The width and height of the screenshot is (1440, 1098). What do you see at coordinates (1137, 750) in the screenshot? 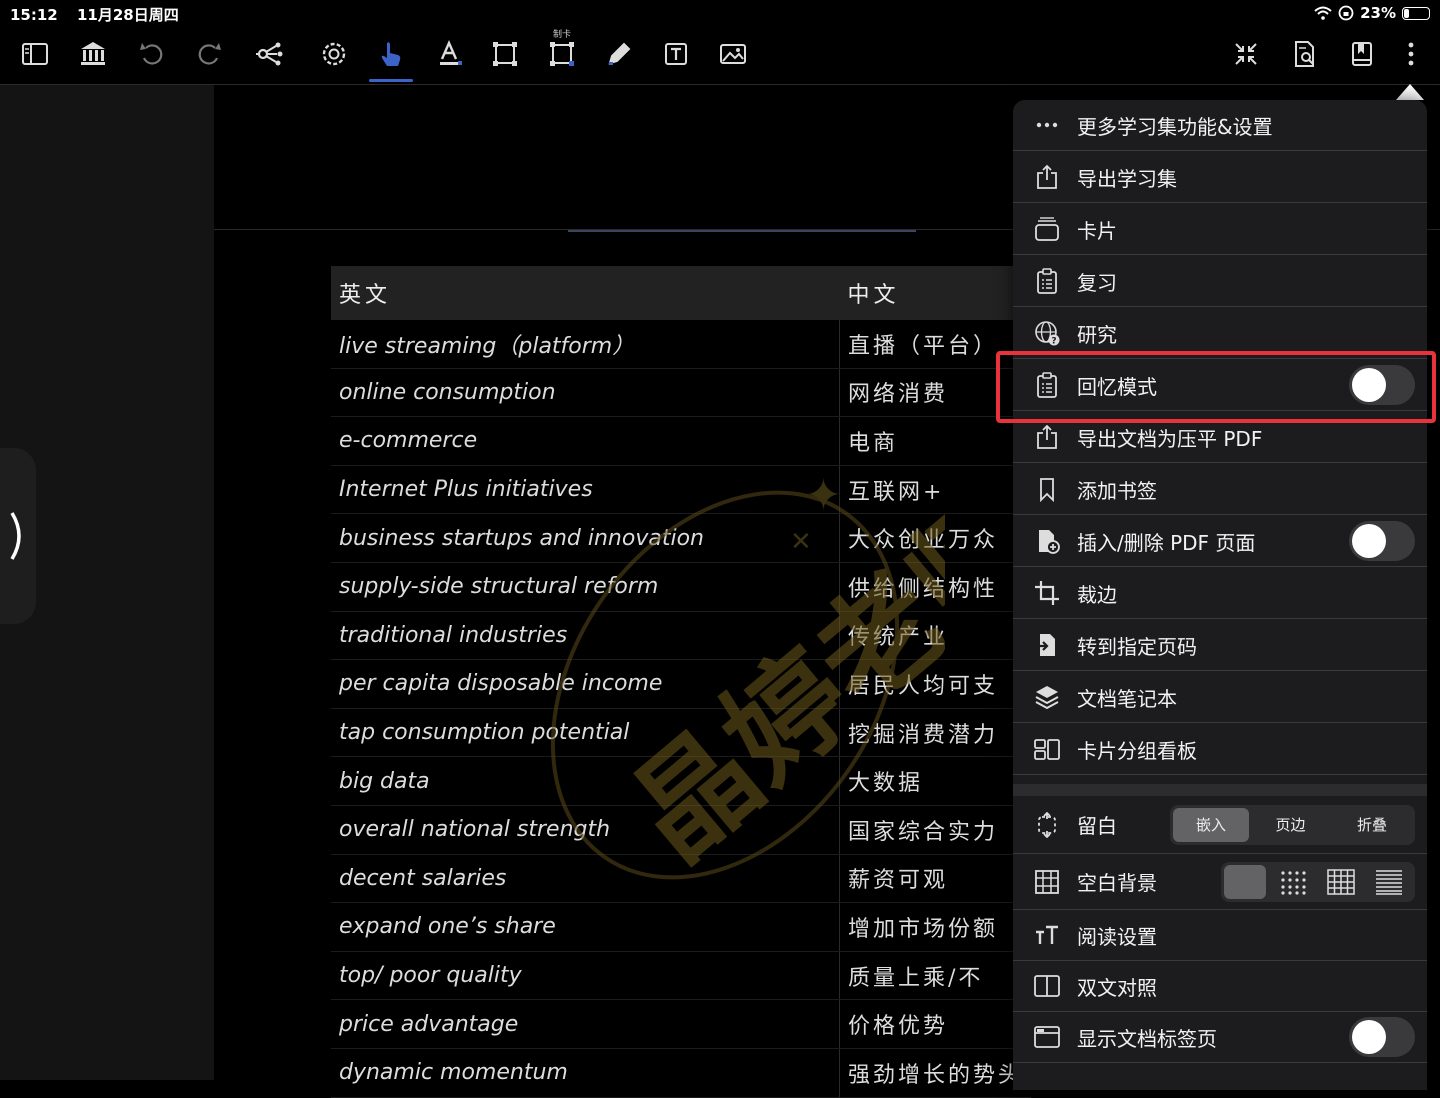
I see `card-group-board-label: 卡片分组看板` at bounding box center [1137, 750].